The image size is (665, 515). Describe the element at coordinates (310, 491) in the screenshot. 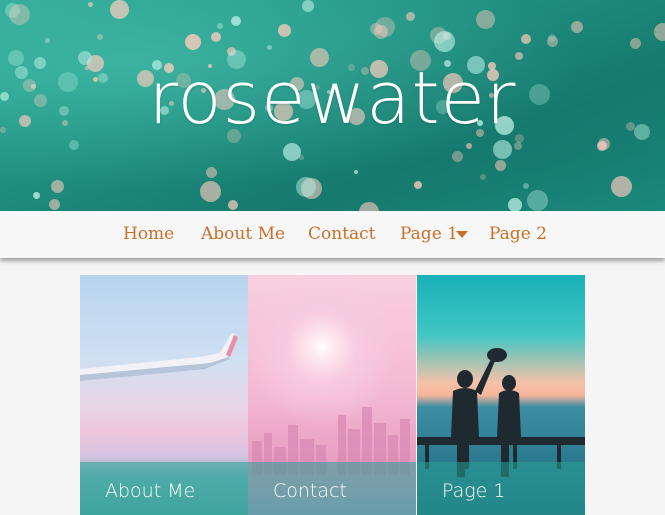

I see `card-label: Contact` at that location.